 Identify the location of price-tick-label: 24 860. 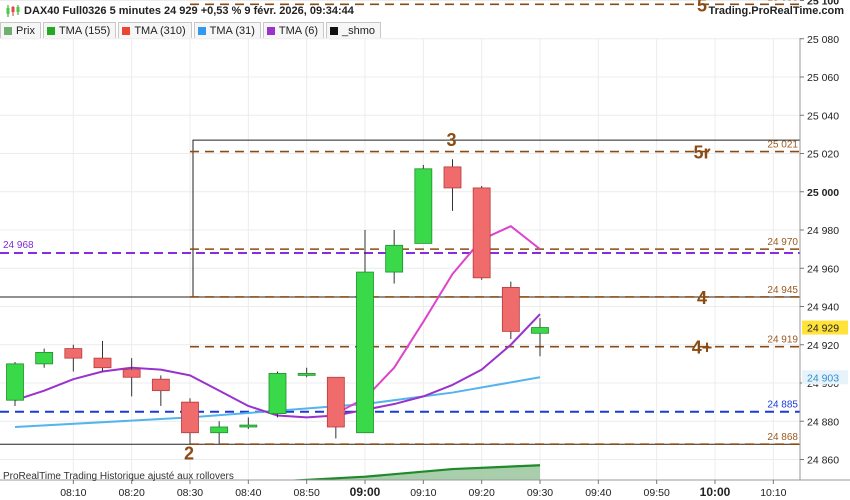
(823, 461).